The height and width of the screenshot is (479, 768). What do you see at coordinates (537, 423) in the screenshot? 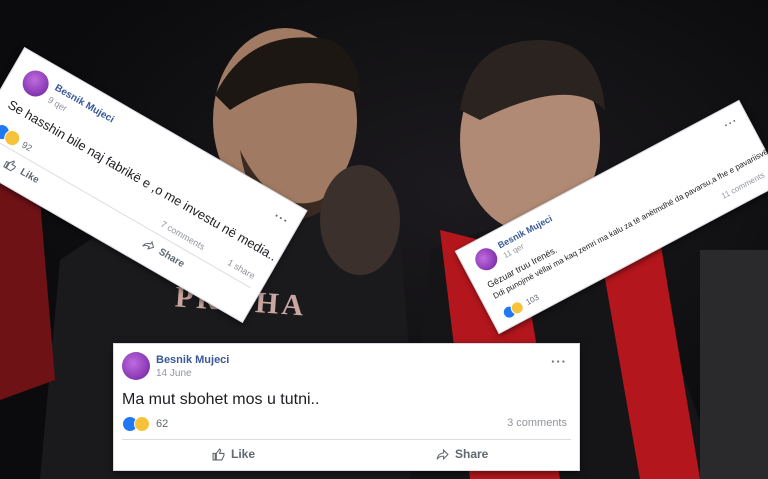
I see `comment-count: 3 comments` at bounding box center [537, 423].